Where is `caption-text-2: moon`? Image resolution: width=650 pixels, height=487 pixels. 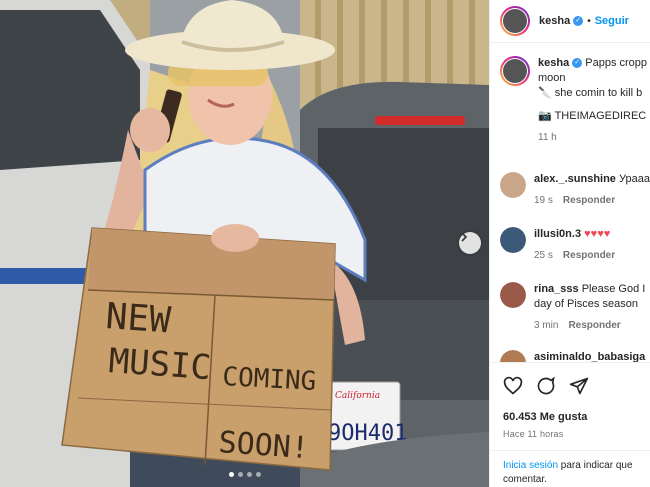
caption-text-2: moon is located at coordinates (552, 78).